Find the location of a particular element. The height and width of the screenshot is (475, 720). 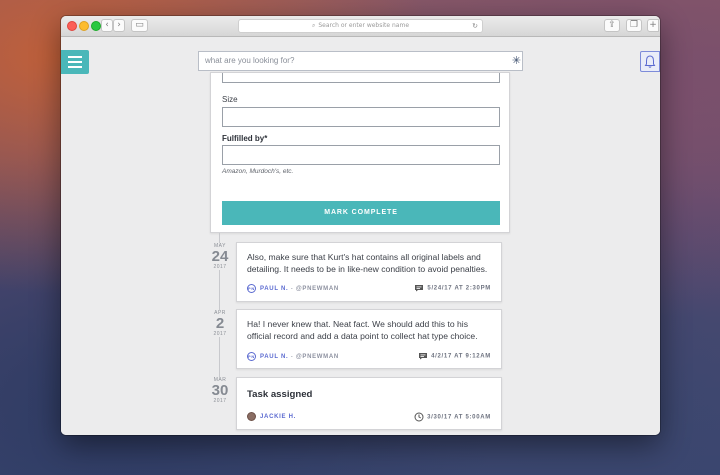

back-button: ‹ is located at coordinates (107, 25).